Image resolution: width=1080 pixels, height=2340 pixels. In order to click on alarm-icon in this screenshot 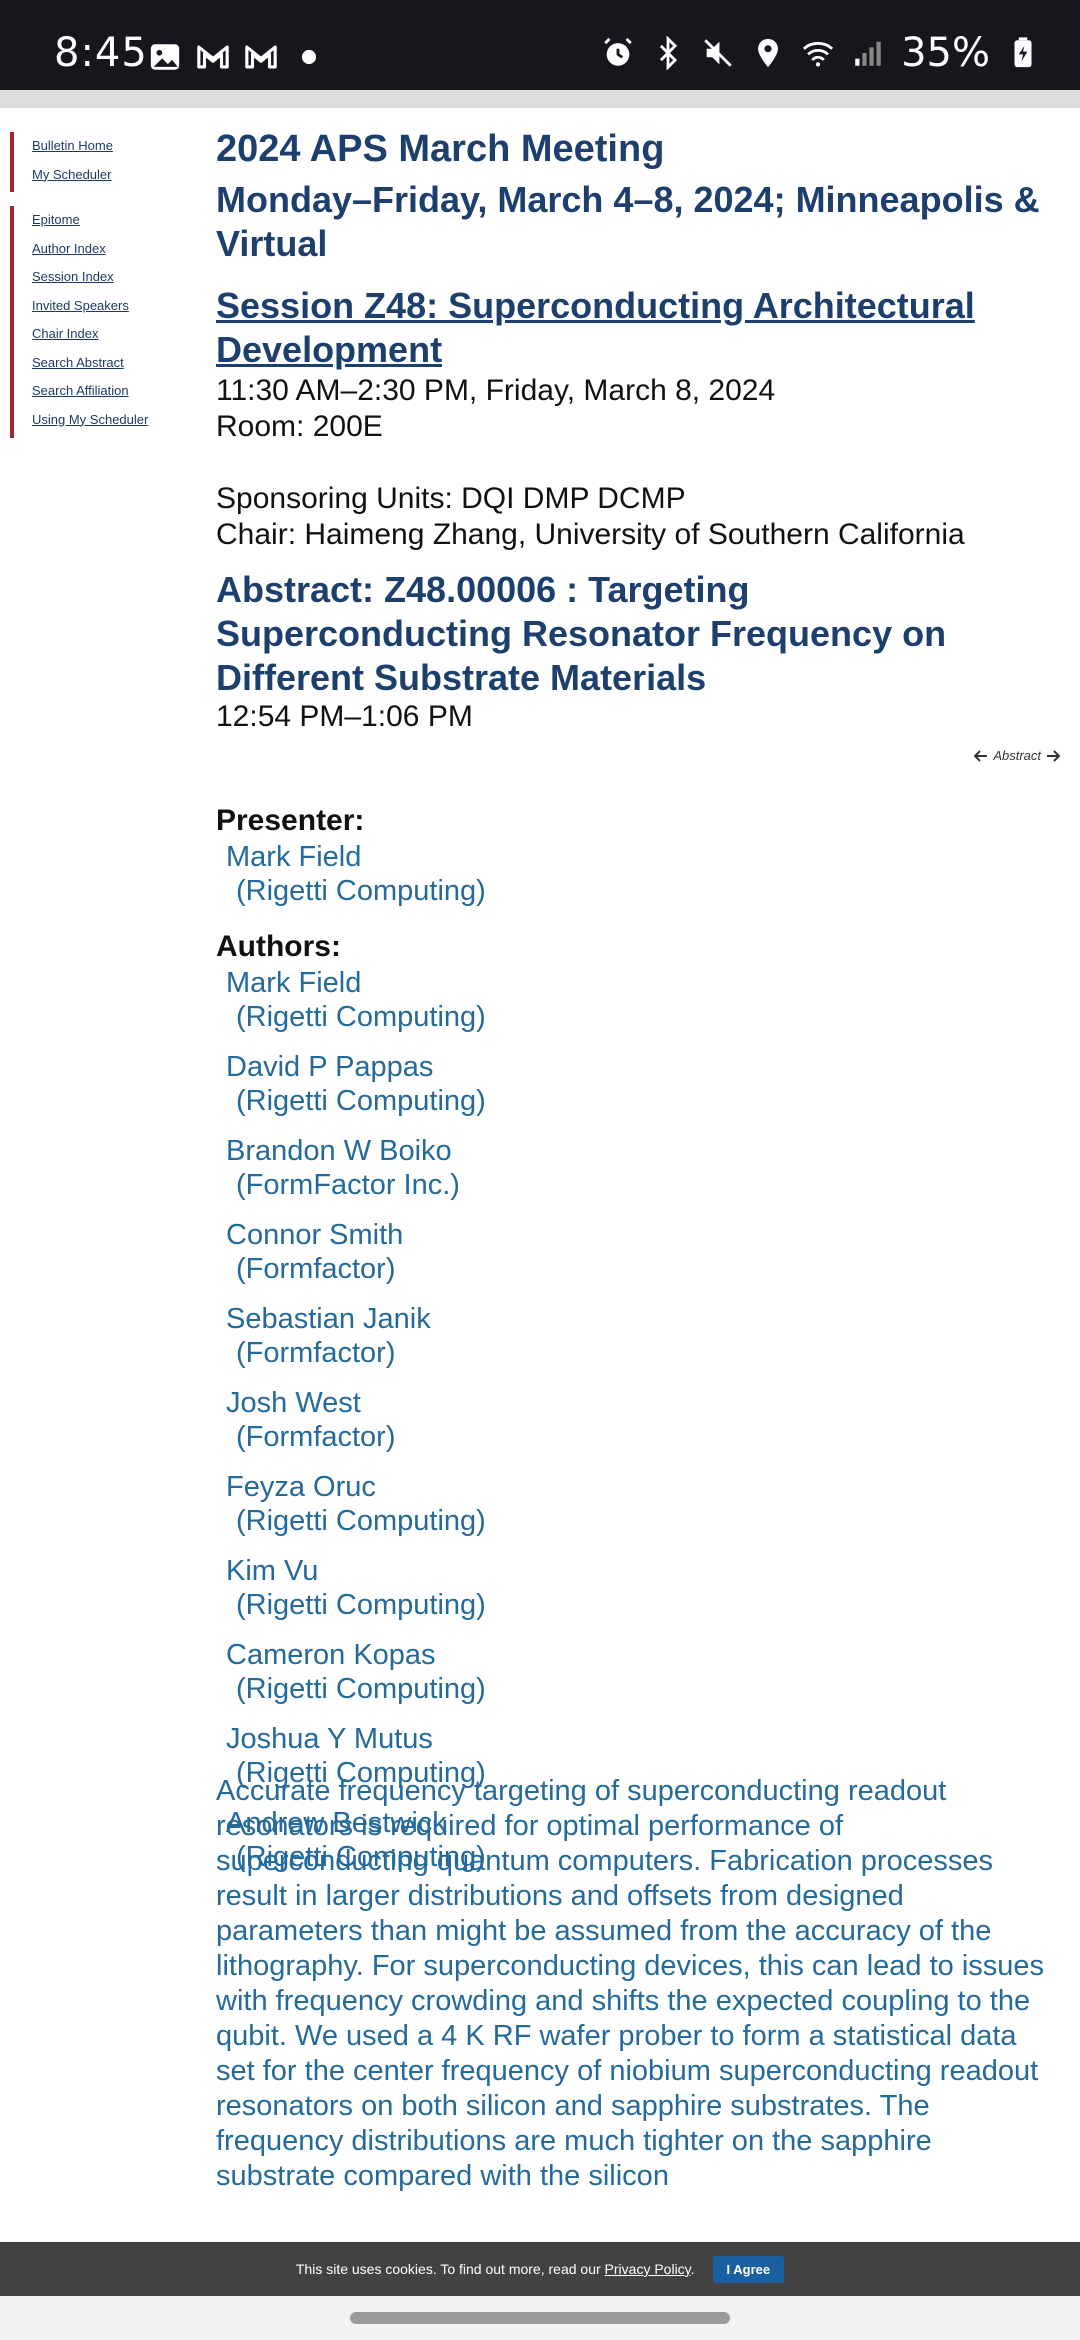, I will do `click(618, 51)`.